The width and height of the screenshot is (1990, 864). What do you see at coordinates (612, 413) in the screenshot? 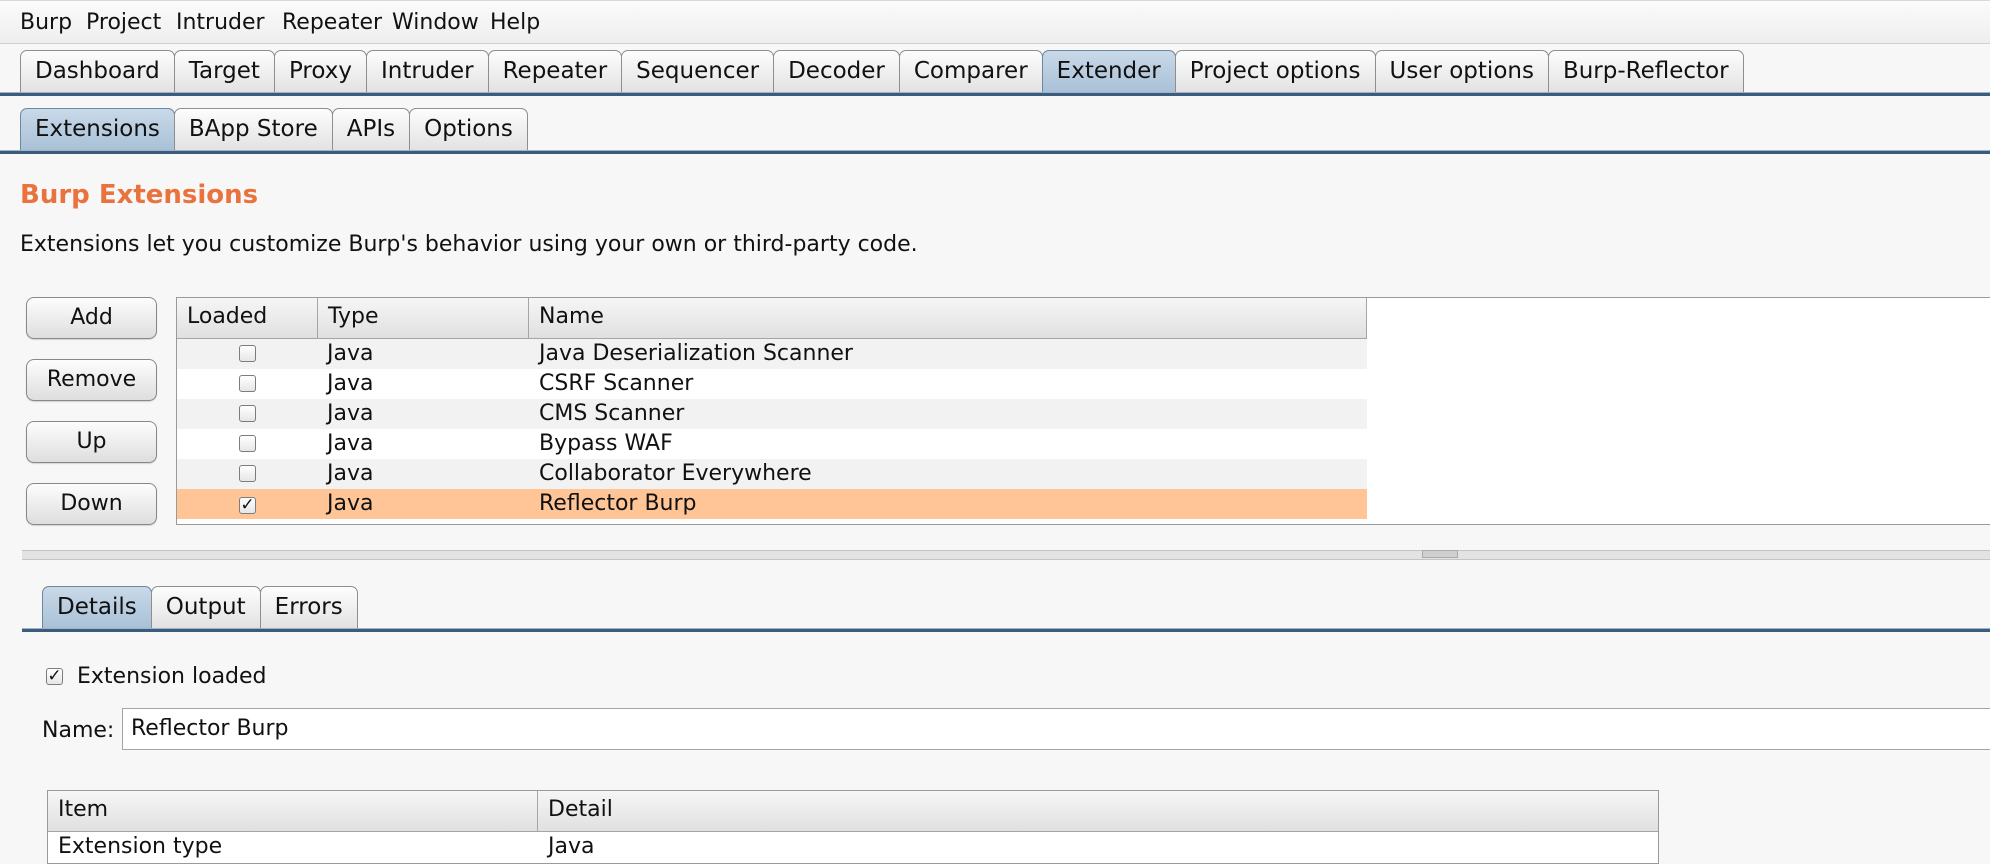
I see `extension-name: CMS Scanner` at bounding box center [612, 413].